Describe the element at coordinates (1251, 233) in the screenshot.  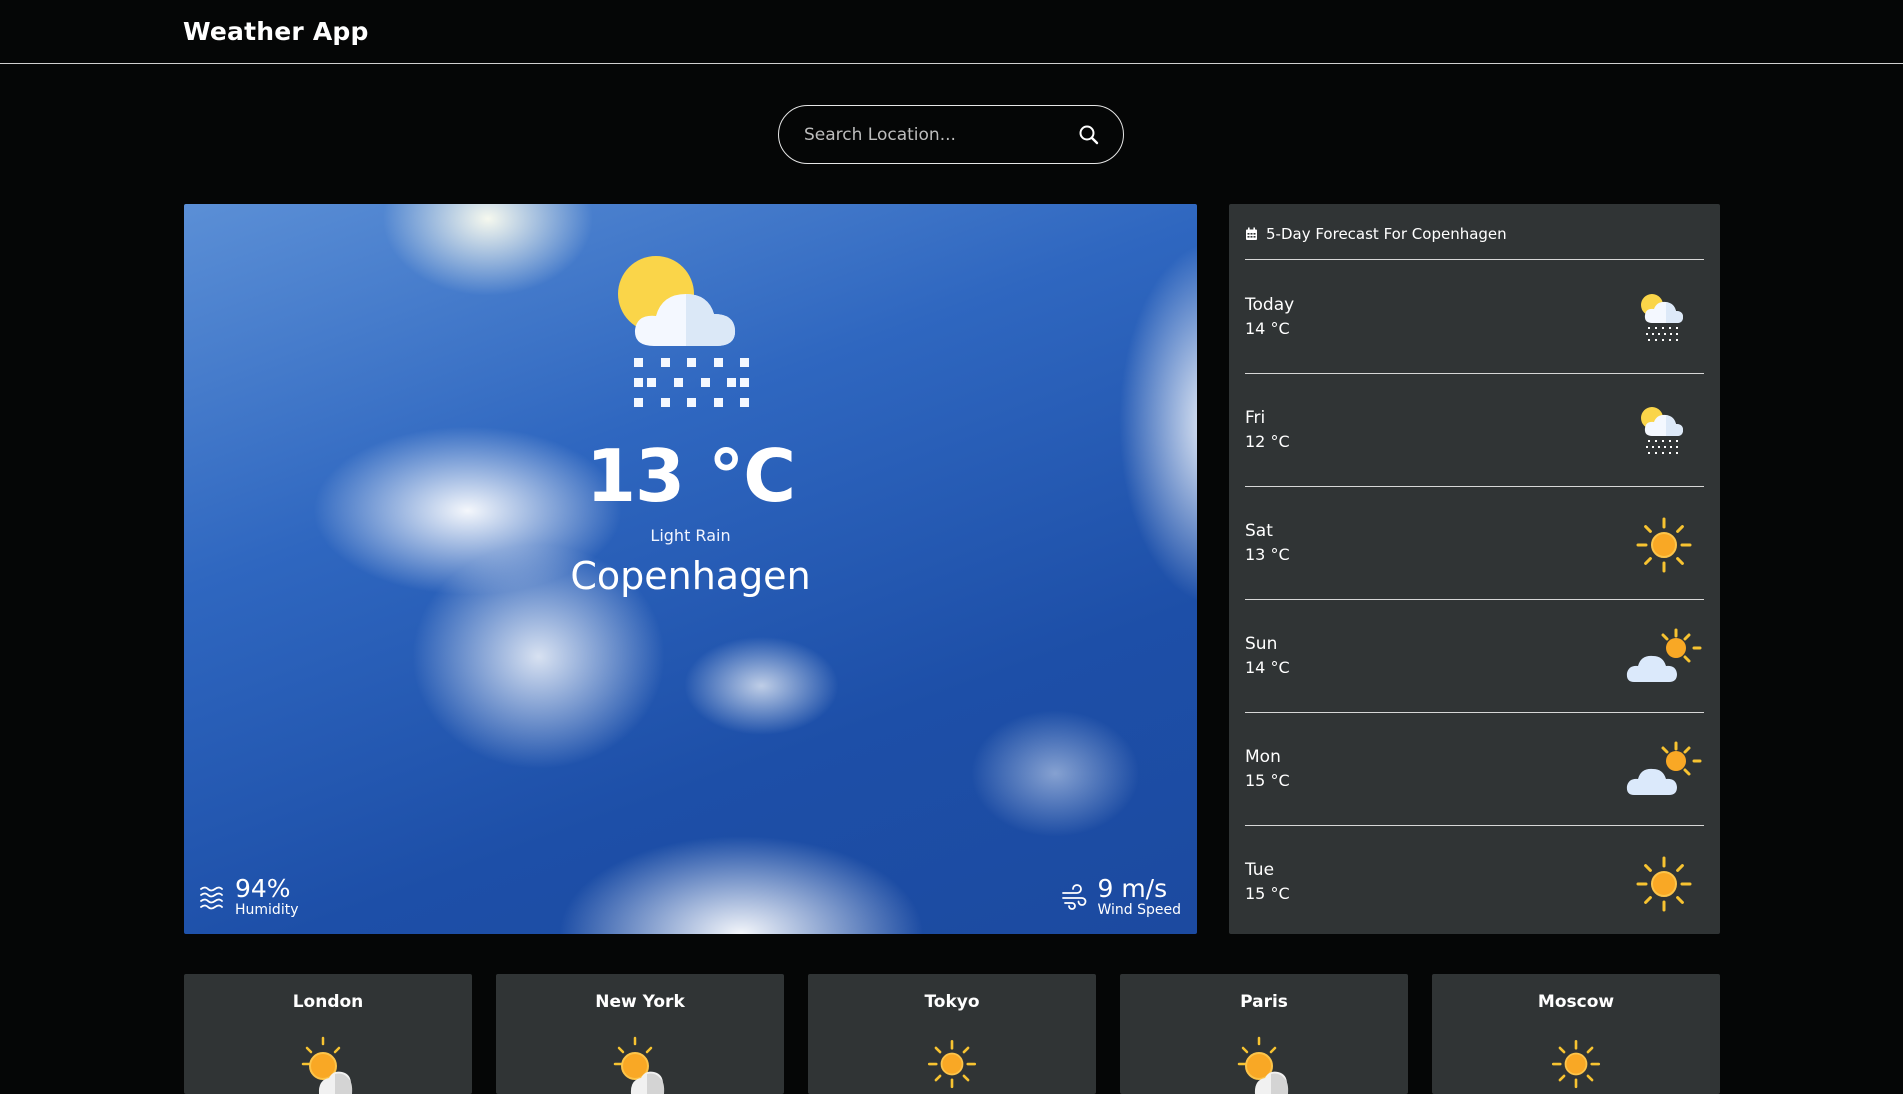
I see `calendar-icon` at that location.